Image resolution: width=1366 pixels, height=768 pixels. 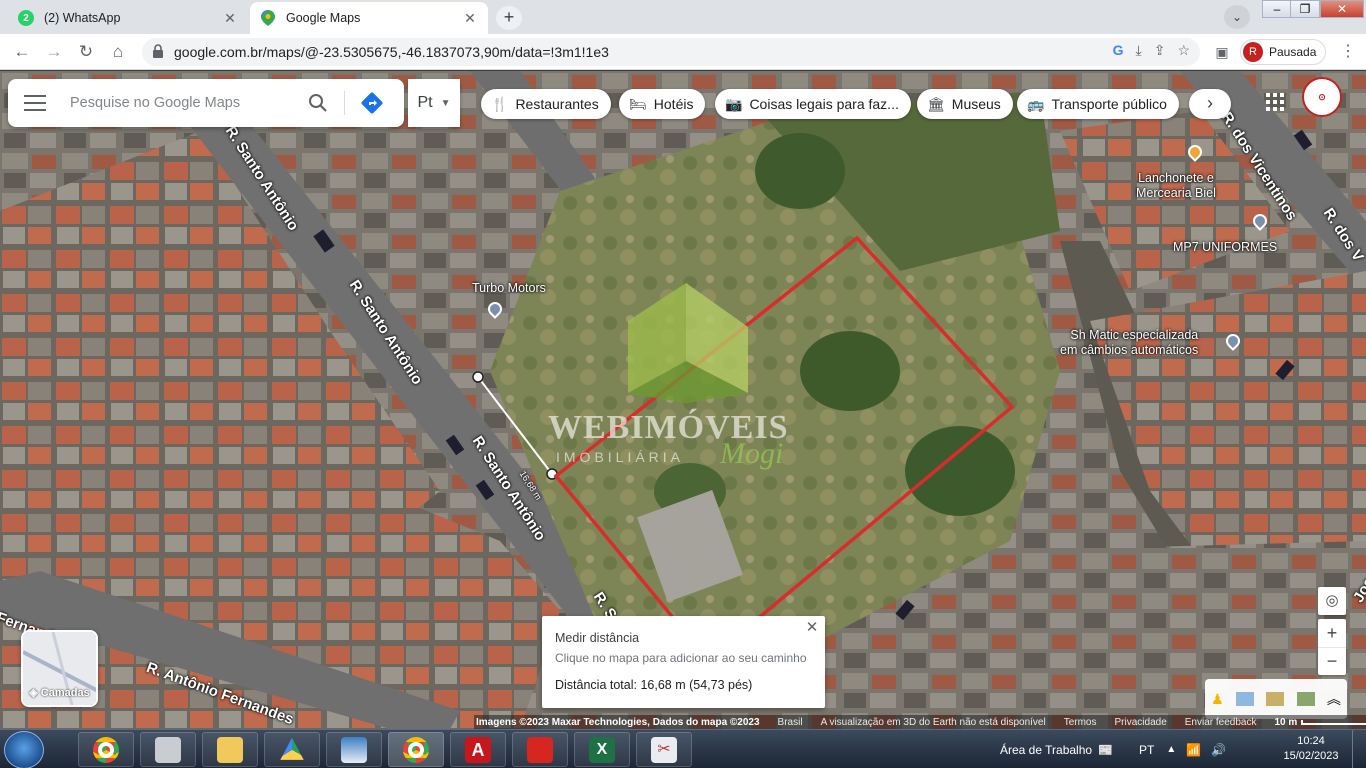 What do you see at coordinates (1332, 661) in the screenshot?
I see `zoom-out-button: −` at bounding box center [1332, 661].